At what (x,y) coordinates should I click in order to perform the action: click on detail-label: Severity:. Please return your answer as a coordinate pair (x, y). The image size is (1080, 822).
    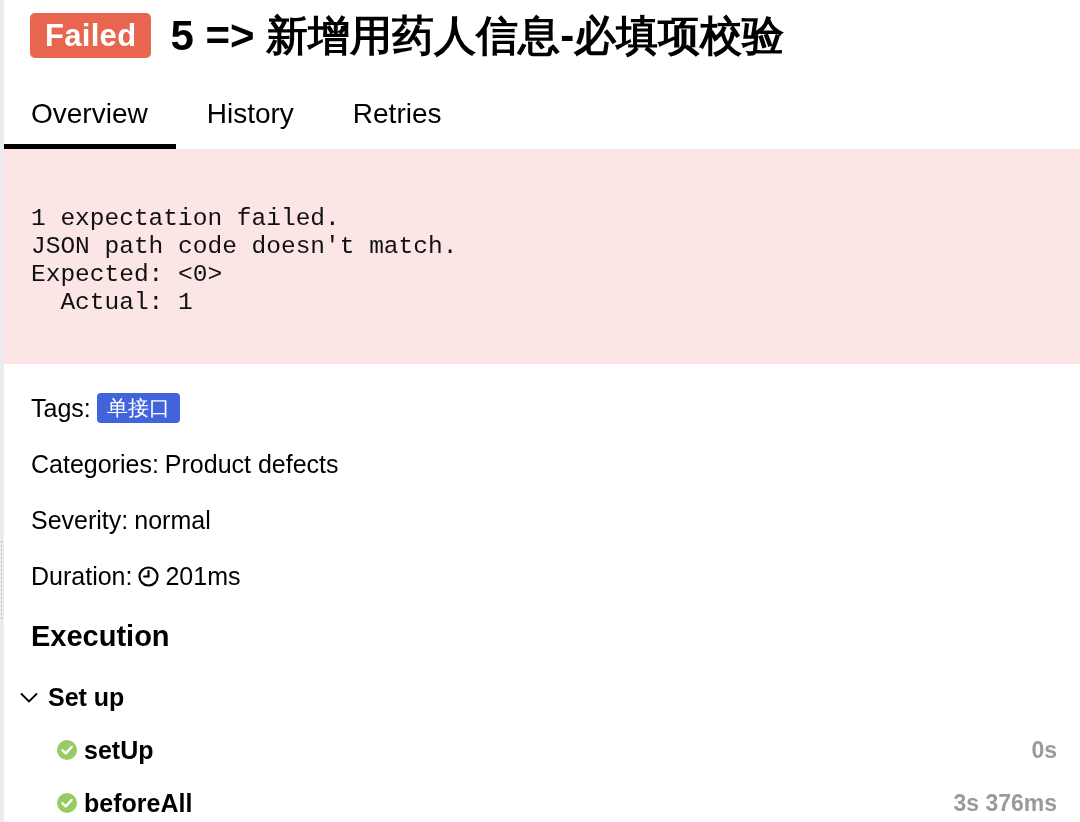
    Looking at the image, I should click on (80, 520).